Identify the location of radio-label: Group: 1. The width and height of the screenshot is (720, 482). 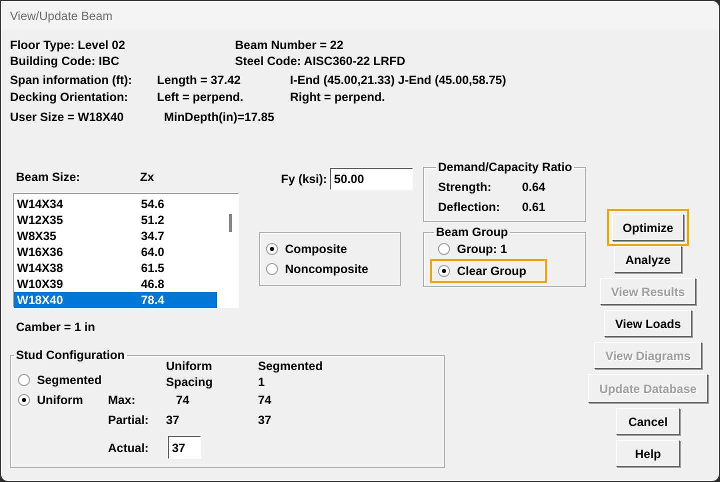
(482, 249).